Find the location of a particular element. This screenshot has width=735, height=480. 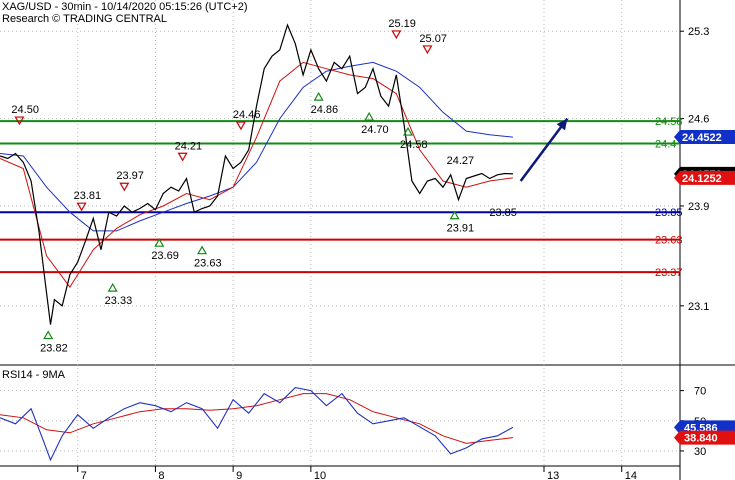

swing-low-label: 23.63 is located at coordinates (208, 264).